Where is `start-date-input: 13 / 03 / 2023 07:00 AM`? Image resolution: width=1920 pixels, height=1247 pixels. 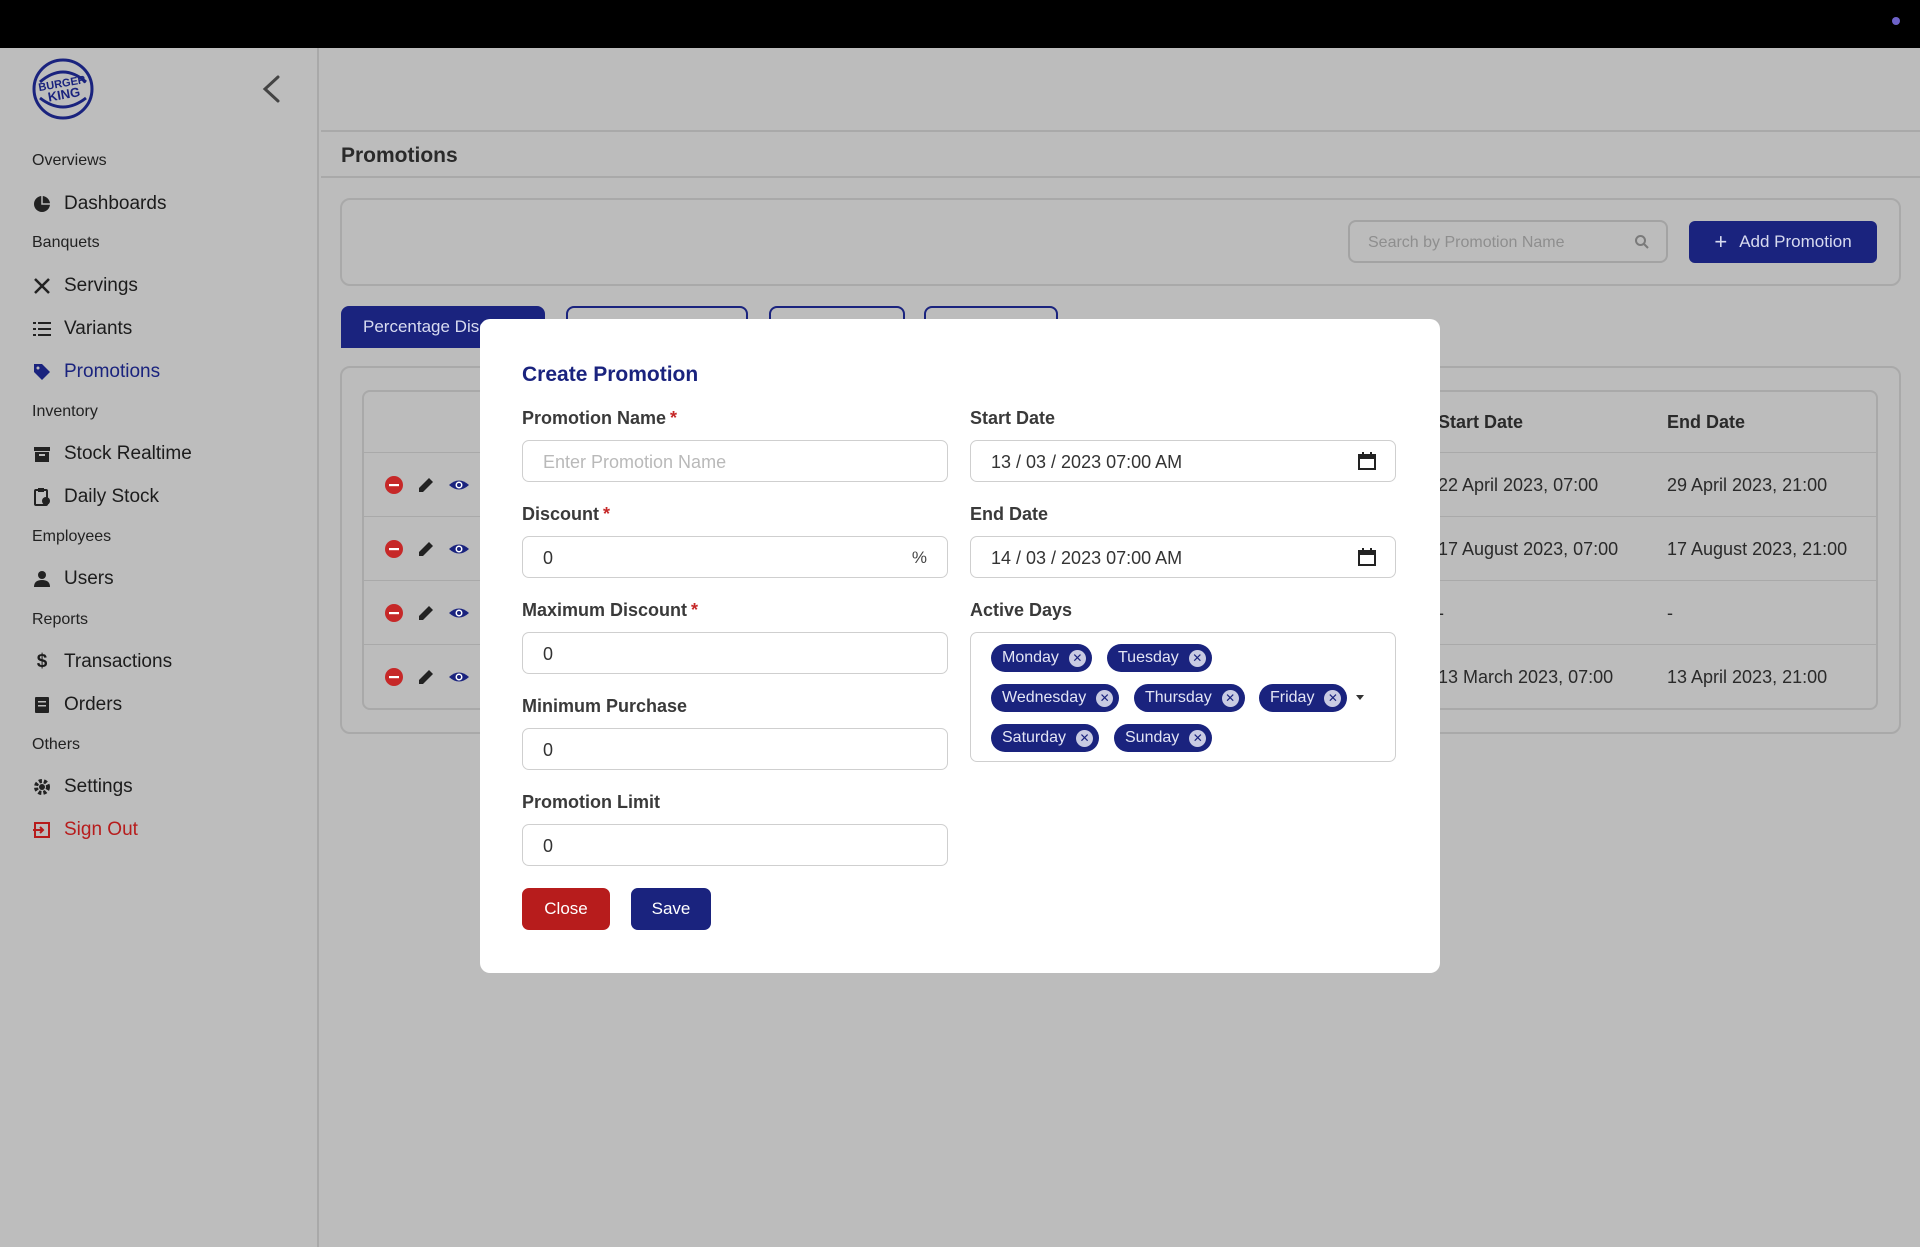
start-date-input: 13 / 03 / 2023 07:00 AM is located at coordinates (1183, 461).